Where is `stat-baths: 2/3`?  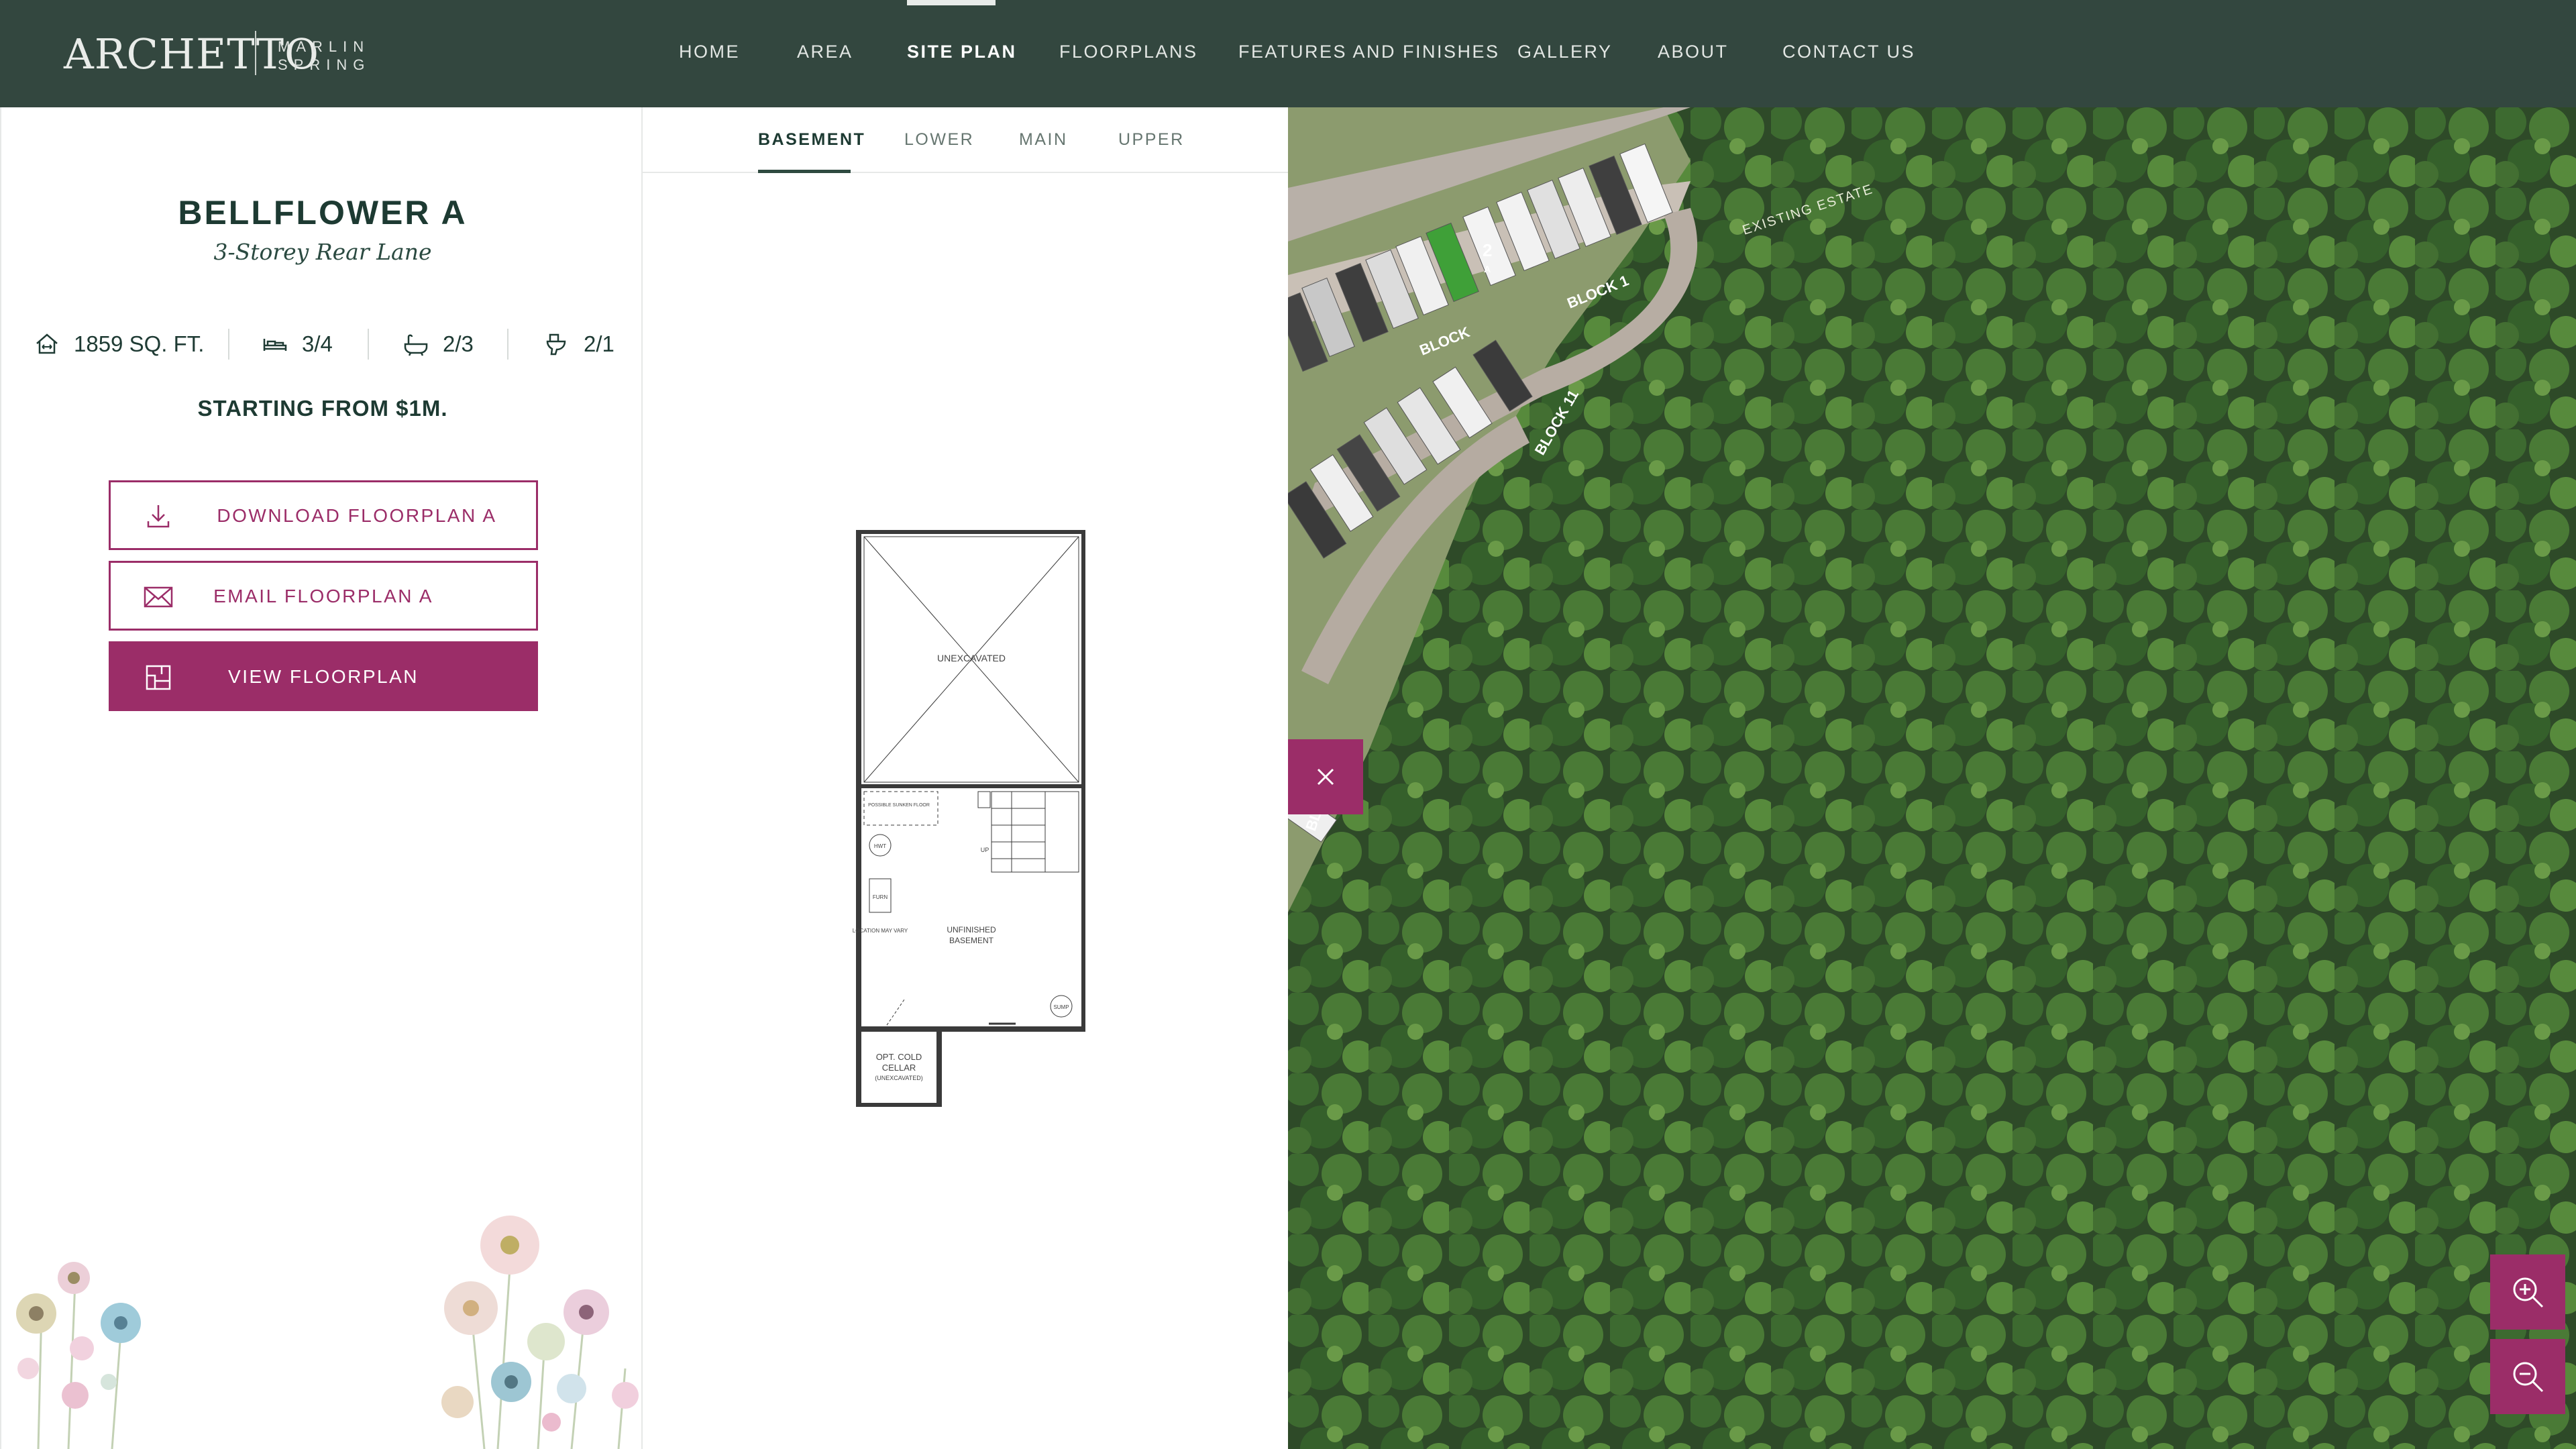 stat-baths: 2/3 is located at coordinates (438, 344).